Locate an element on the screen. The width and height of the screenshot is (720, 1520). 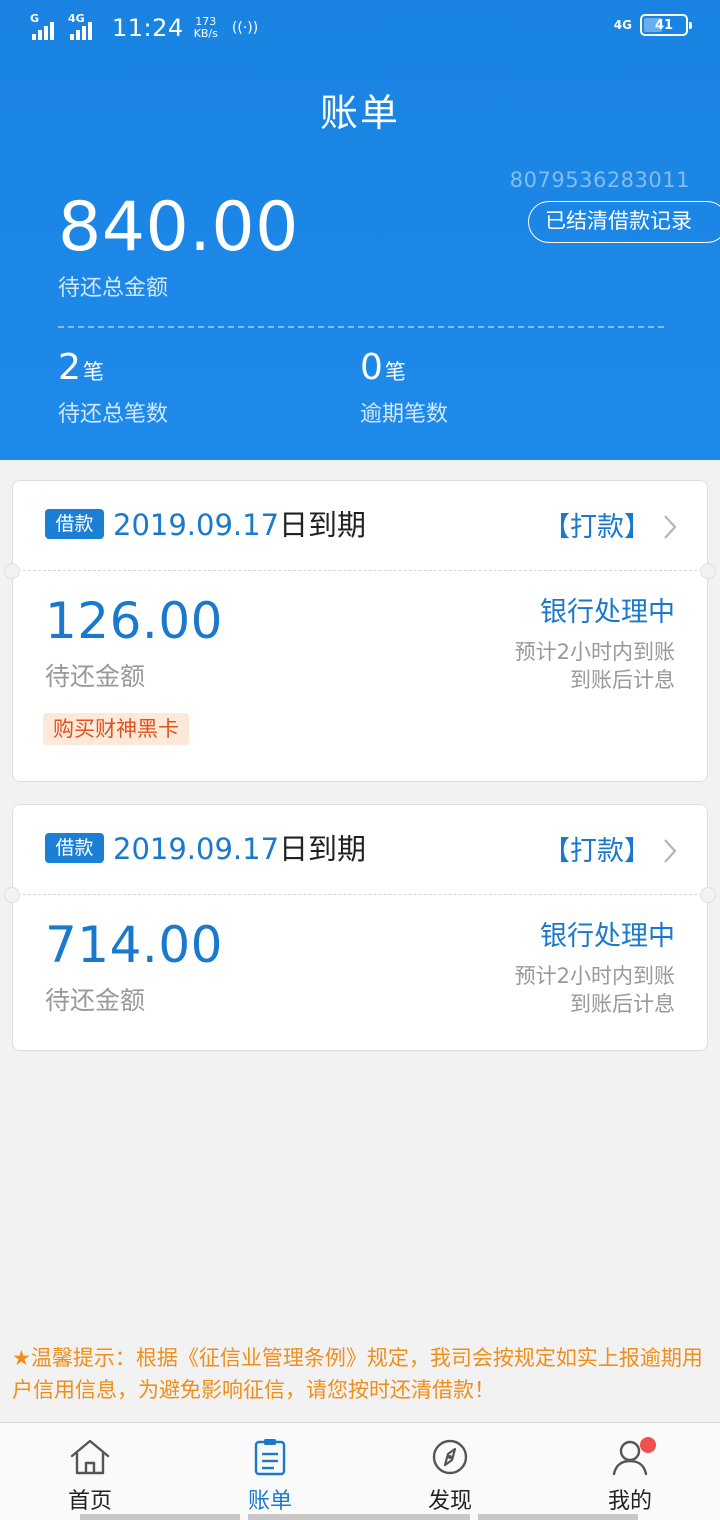
pending-count-label: 待还总笔数 is located at coordinates (113, 414).